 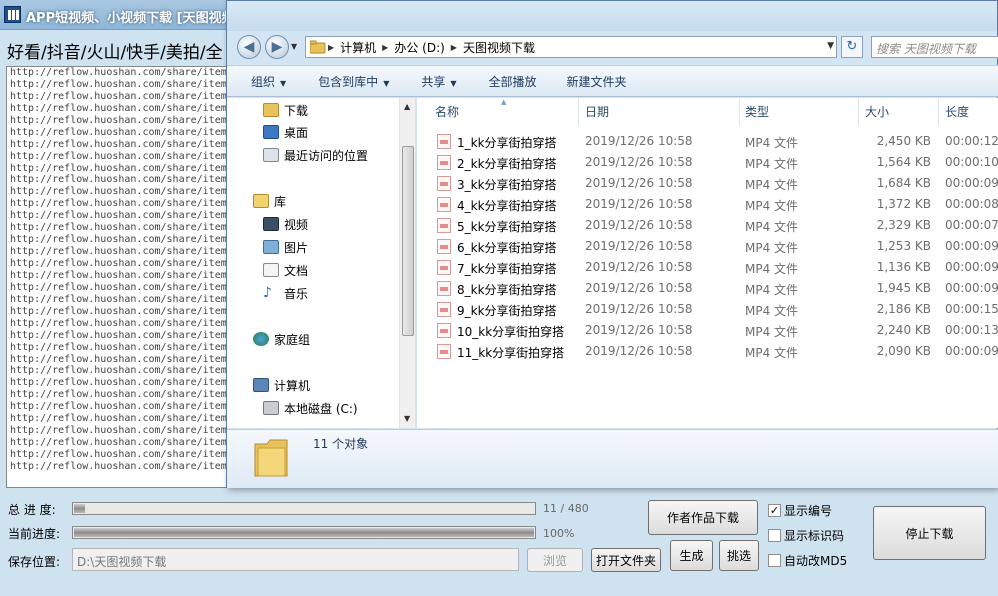 What do you see at coordinates (934, 47) in the screenshot?
I see `search-input: 搜索 天图视频下载` at bounding box center [934, 47].